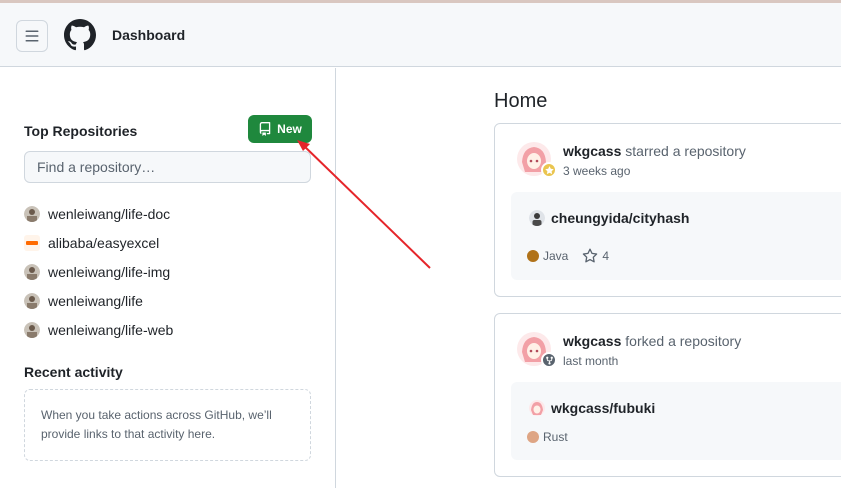  What do you see at coordinates (32, 242) in the screenshot?
I see `alibaba-avatar` at bounding box center [32, 242].